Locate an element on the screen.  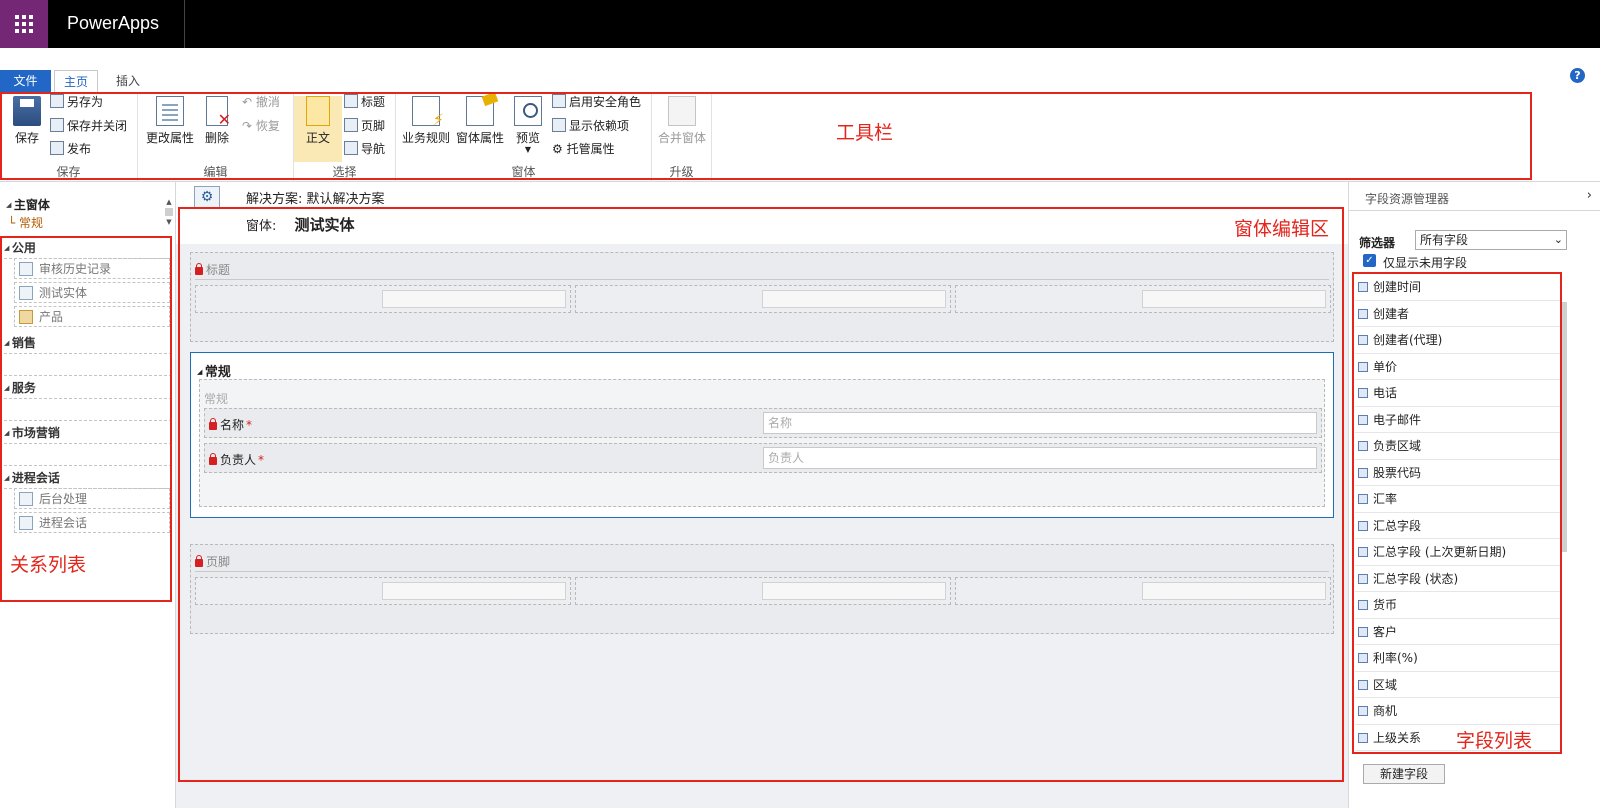
toolbar-annotation-box is located at coordinates (766, 136).